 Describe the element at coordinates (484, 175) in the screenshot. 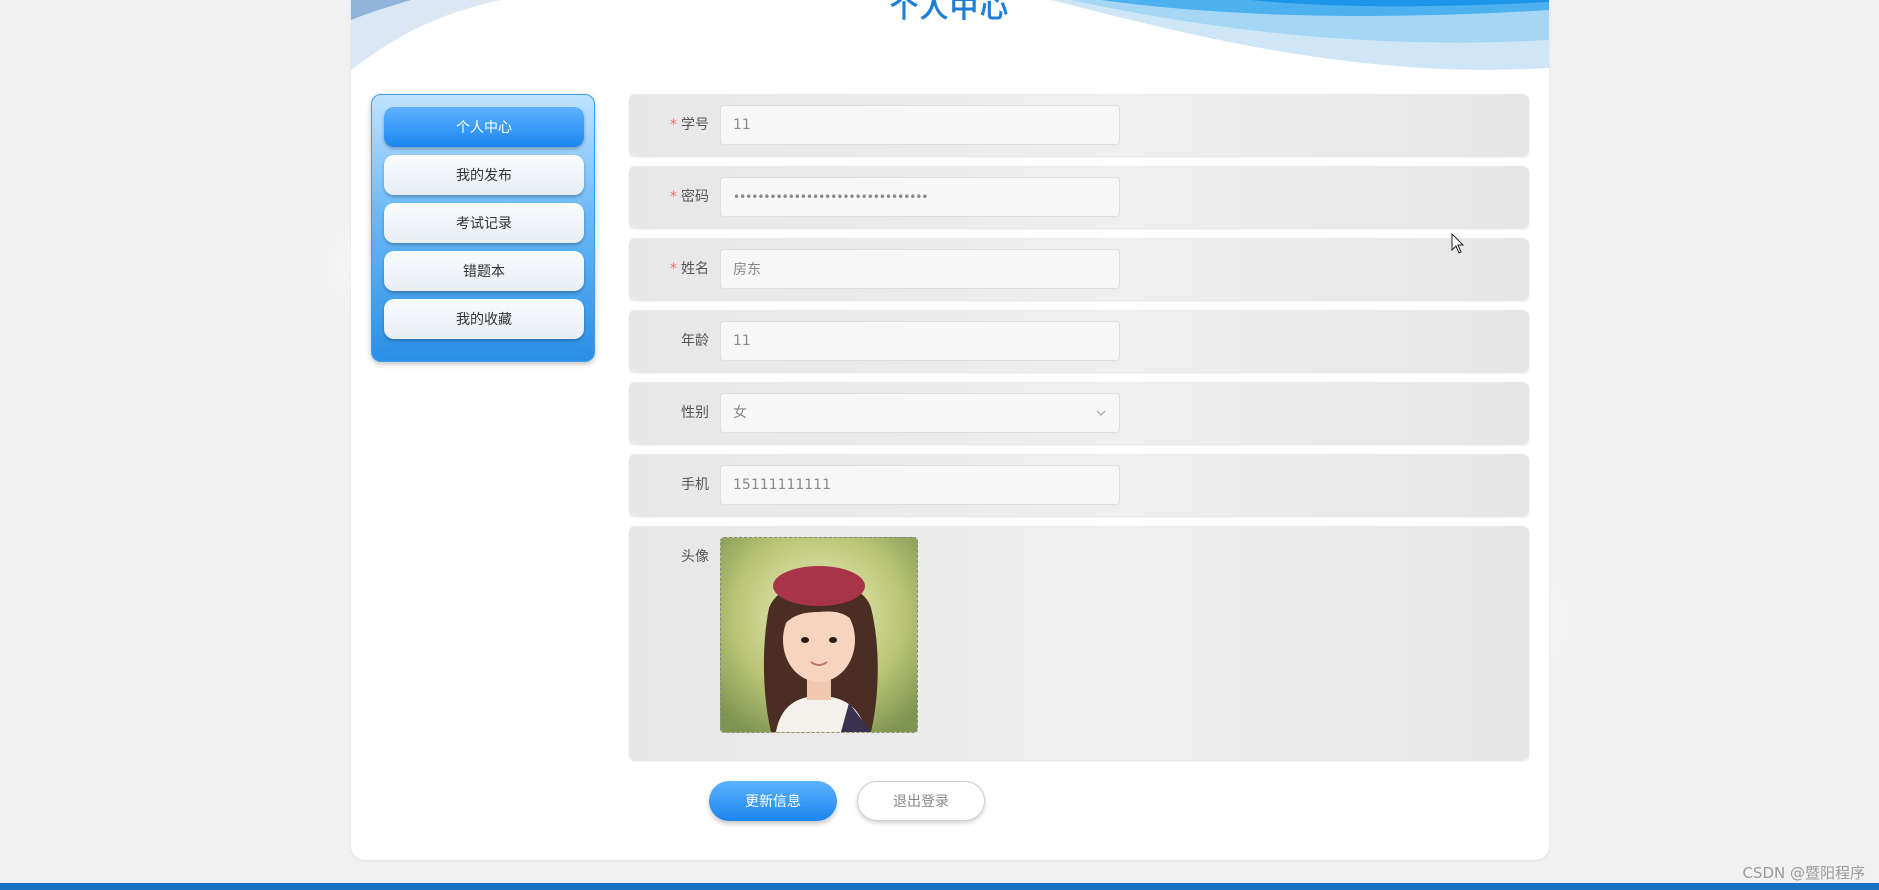

I see `sidebar-item-my-posts: 我的发布` at that location.